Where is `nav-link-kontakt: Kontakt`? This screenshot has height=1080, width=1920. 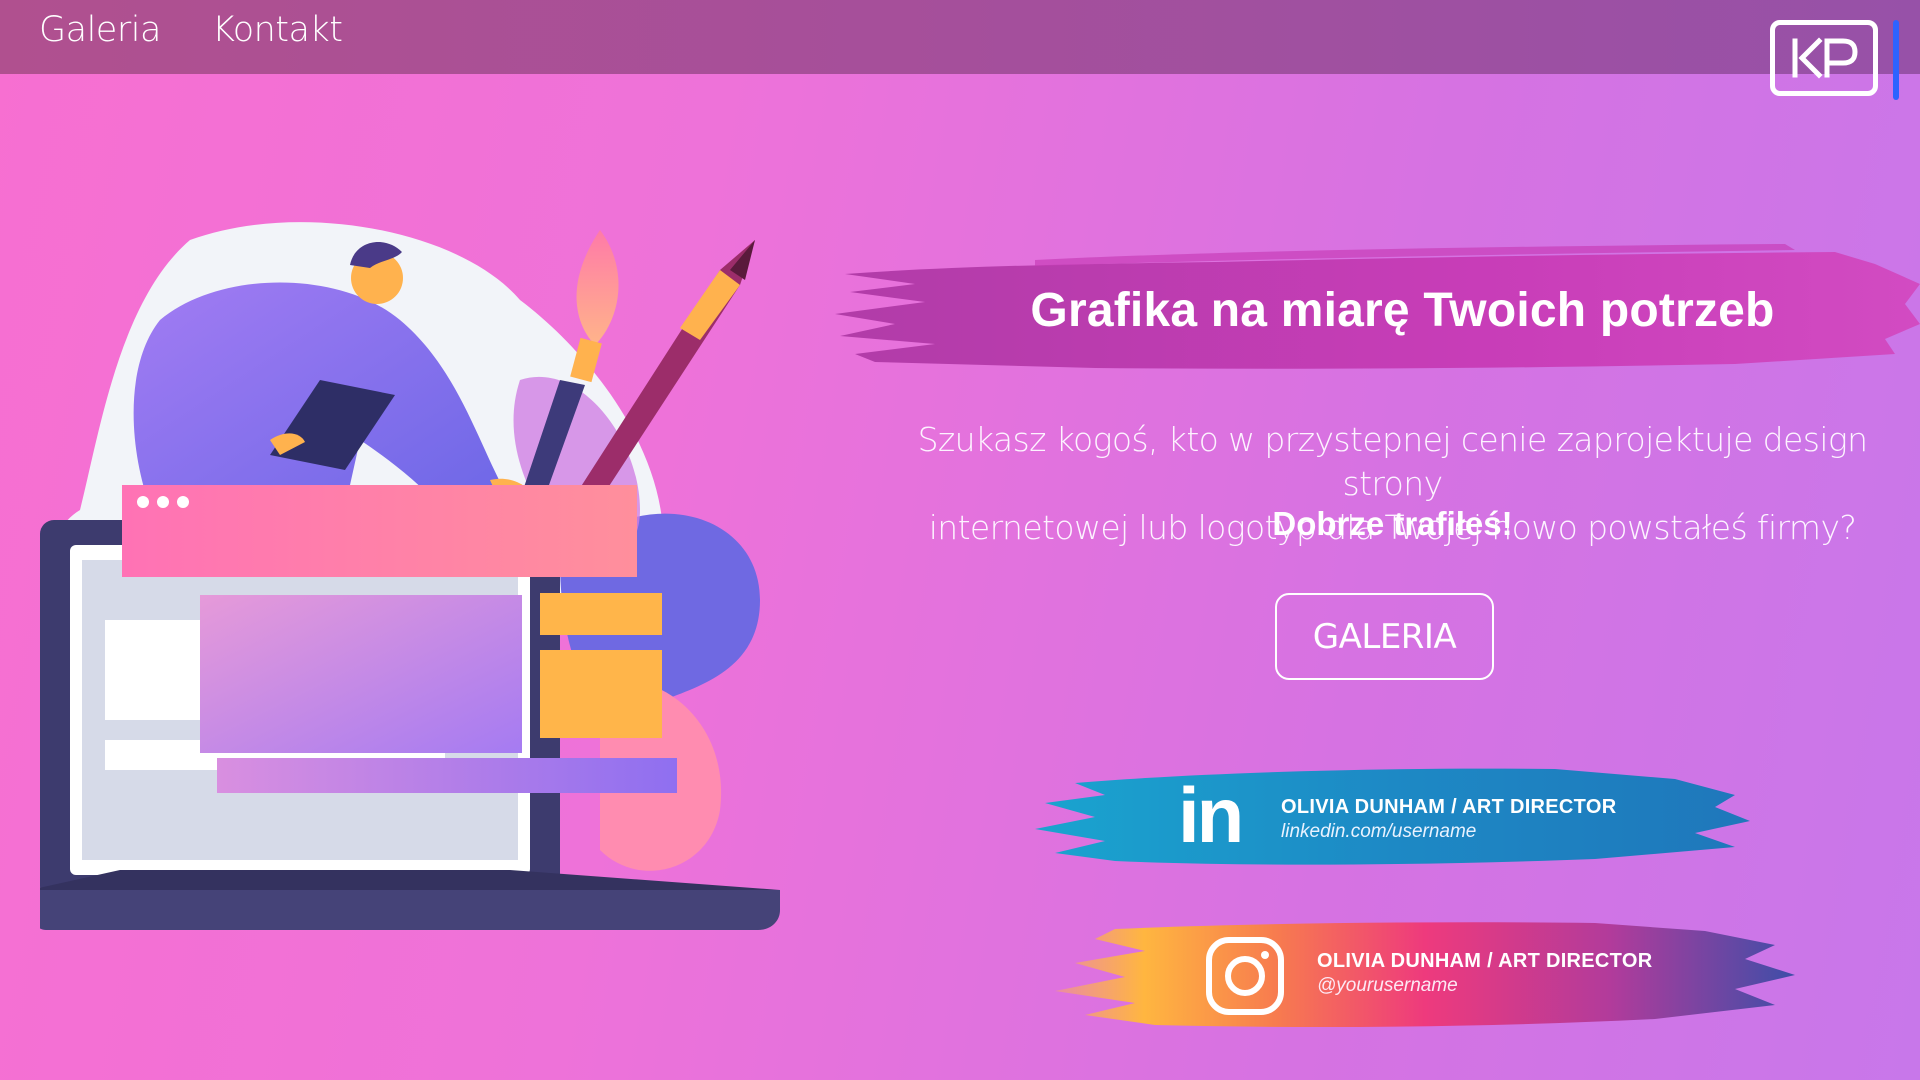 nav-link-kontakt: Kontakt is located at coordinates (277, 30).